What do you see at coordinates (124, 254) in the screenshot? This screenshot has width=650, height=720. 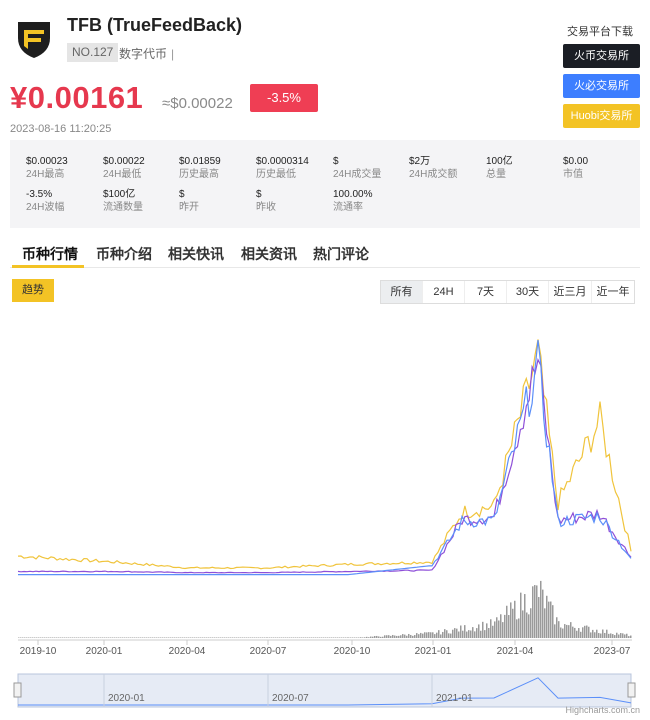 I see `tab-intro: 币种介绍` at bounding box center [124, 254].